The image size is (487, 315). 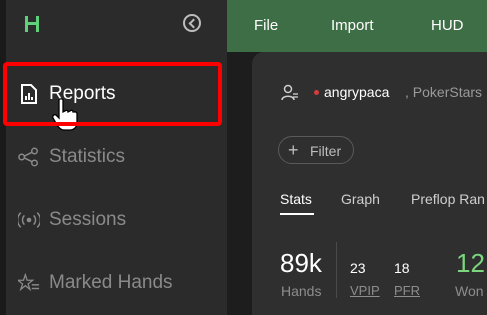 I want to click on star-list-icon, so click(x=29, y=283).